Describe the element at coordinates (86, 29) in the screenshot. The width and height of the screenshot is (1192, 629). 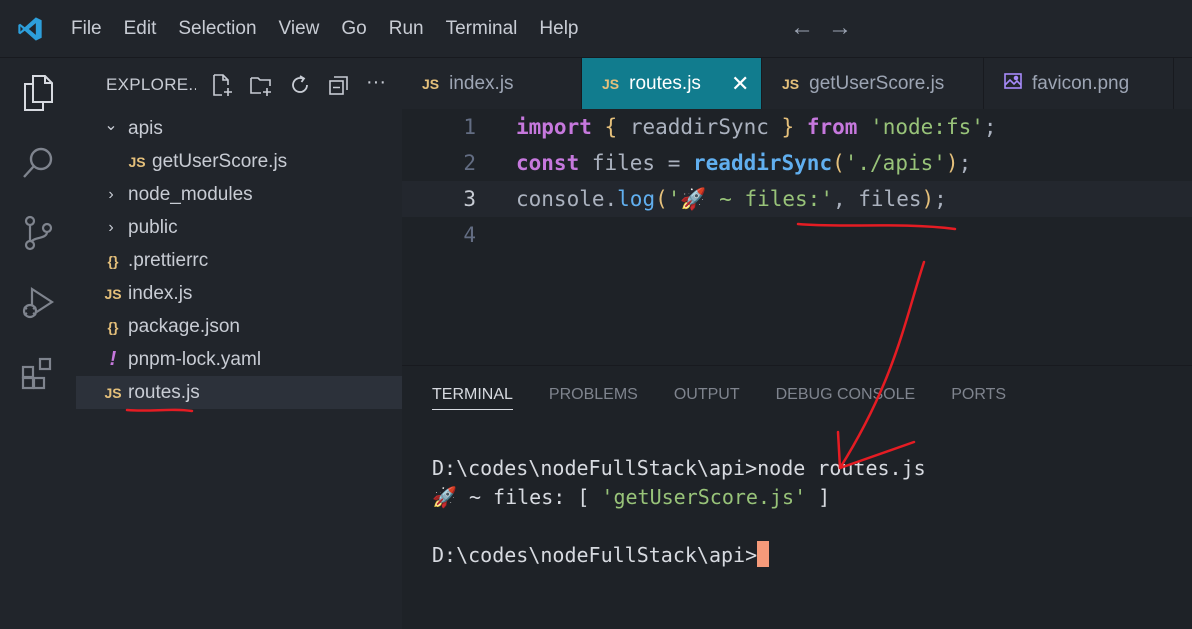
I see `menu-file: File` at that location.